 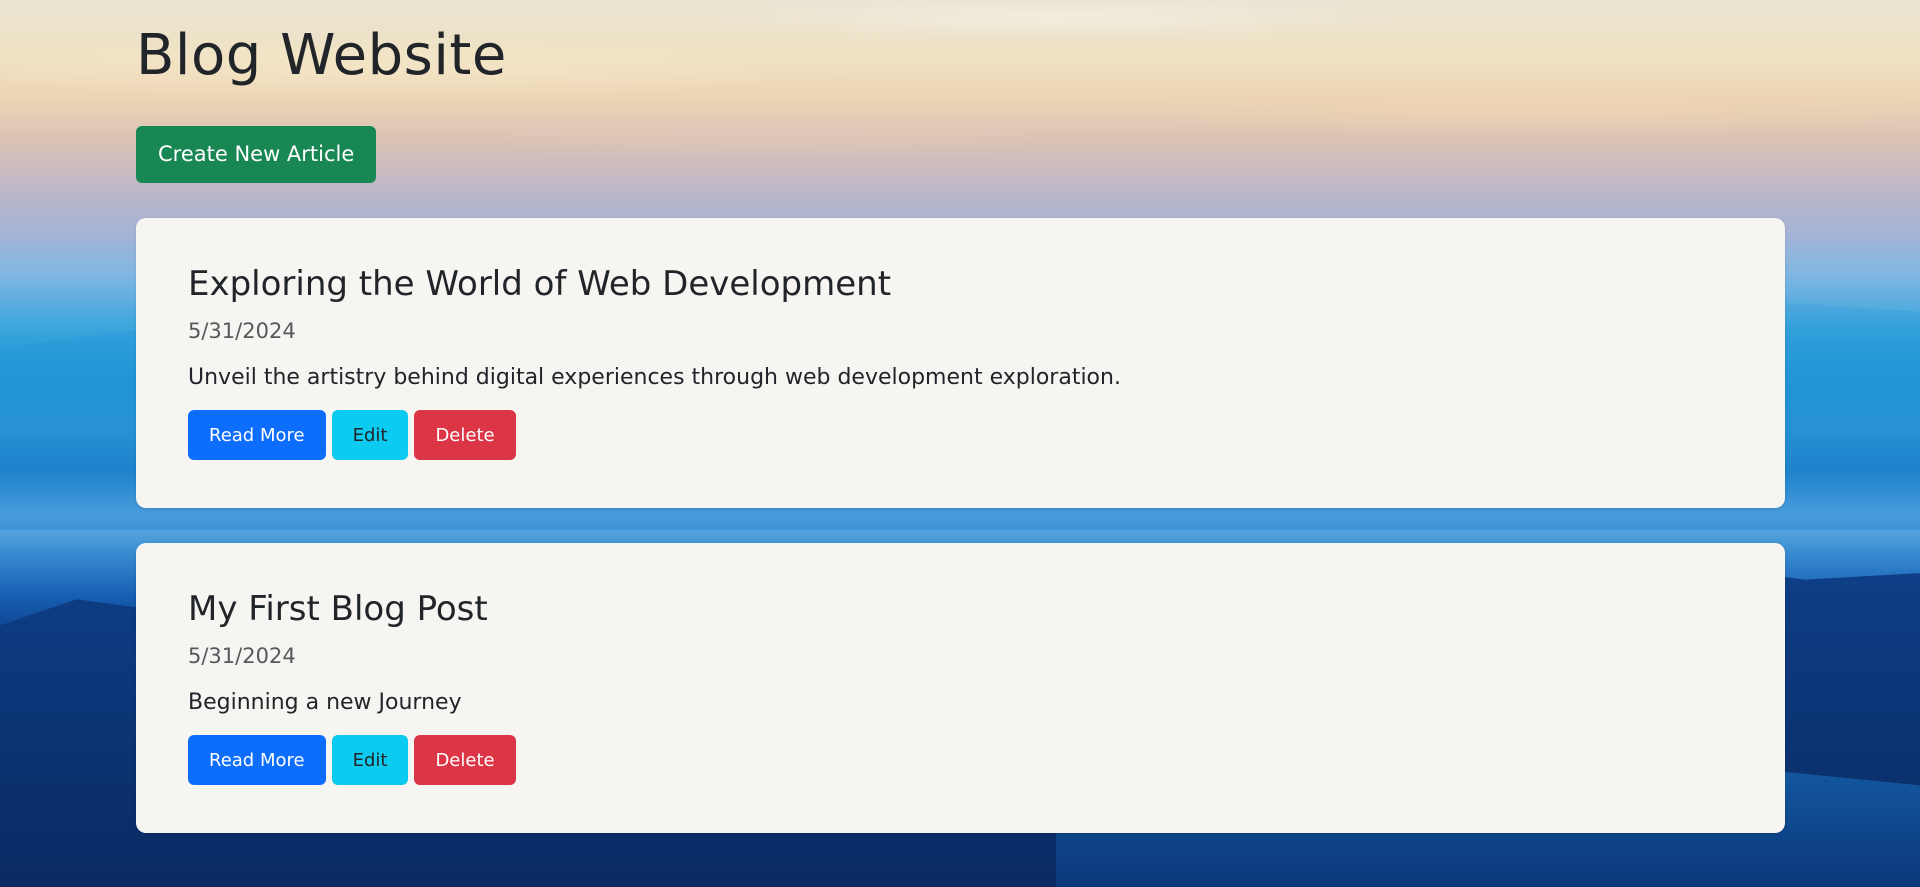 I want to click on article-title: My First Blog Post, so click(x=338, y=609).